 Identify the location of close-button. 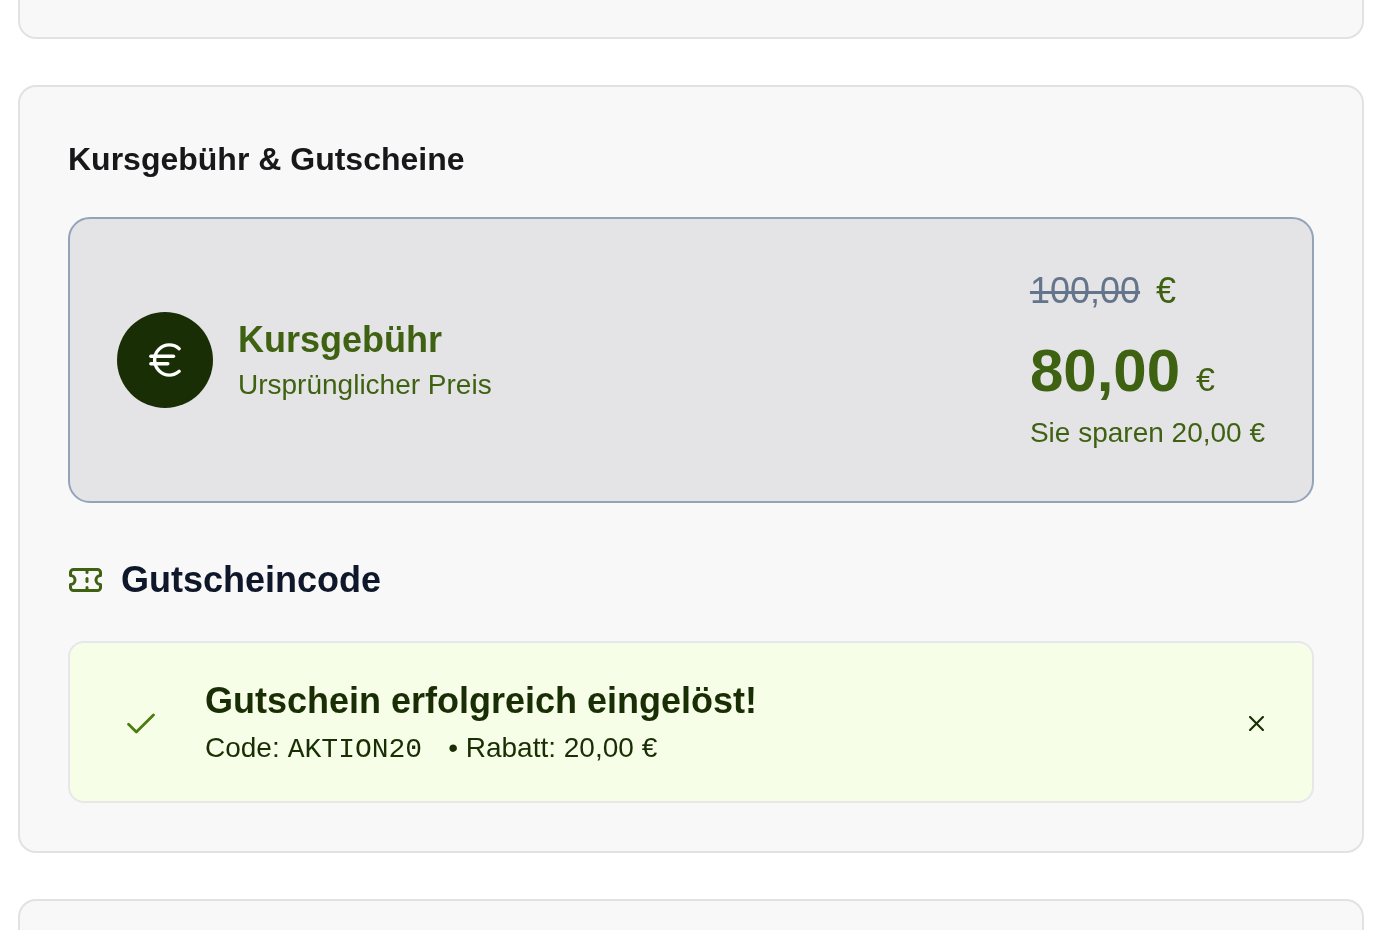
(1256, 723).